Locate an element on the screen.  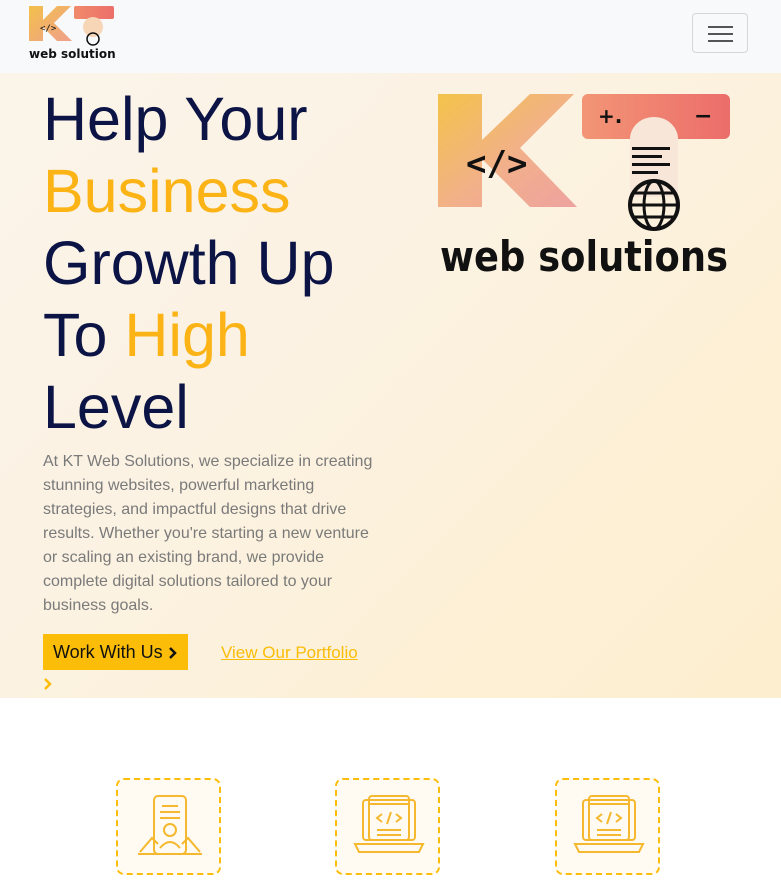
headline-line-2: Business is located at coordinates (167, 191).